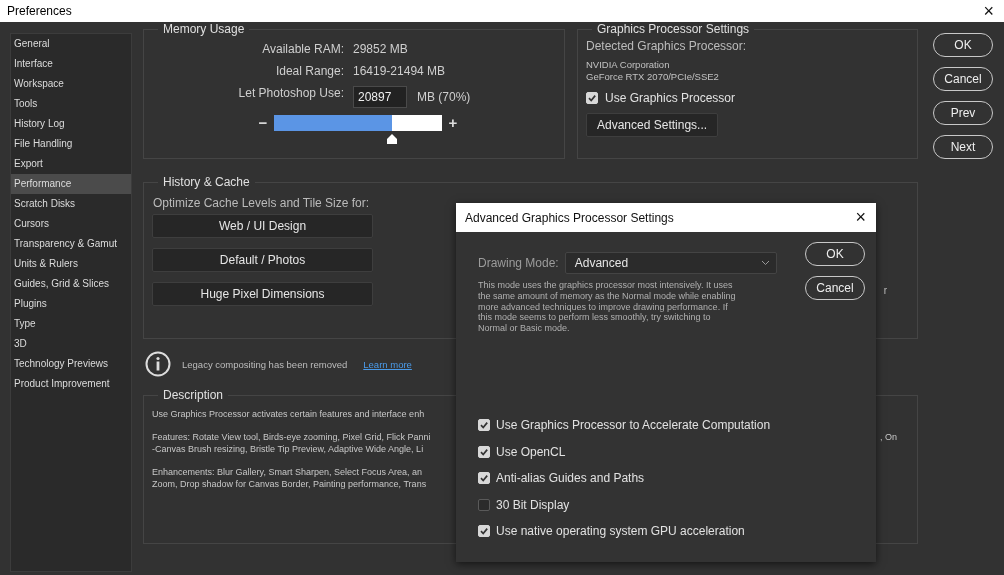 The height and width of the screenshot is (575, 1004). What do you see at coordinates (484, 504) in the screenshot?
I see `checkbox` at bounding box center [484, 504].